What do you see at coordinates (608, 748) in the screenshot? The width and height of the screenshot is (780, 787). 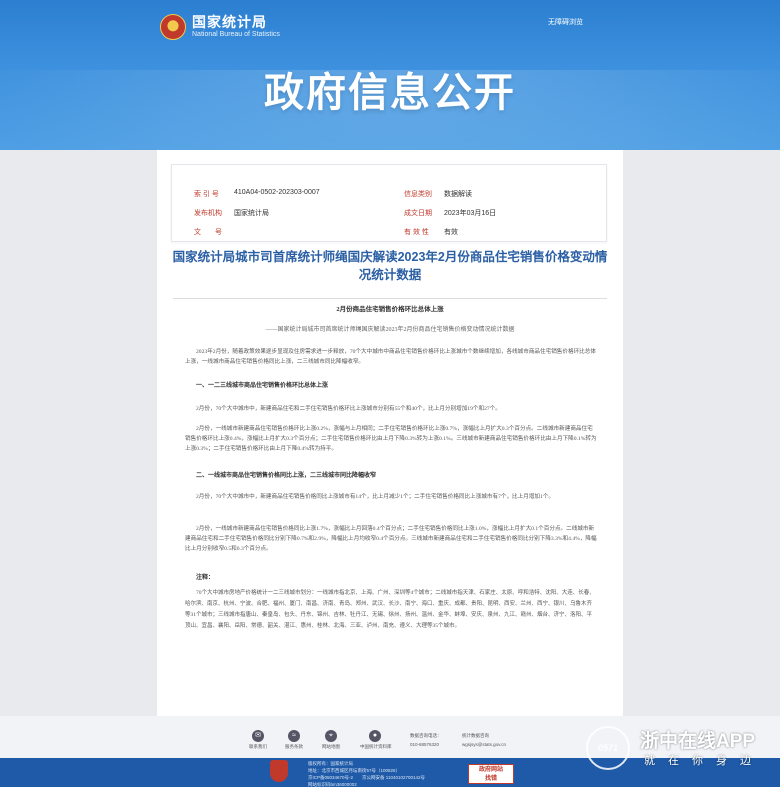 I see `watermark-logo-icon: 0571` at bounding box center [608, 748].